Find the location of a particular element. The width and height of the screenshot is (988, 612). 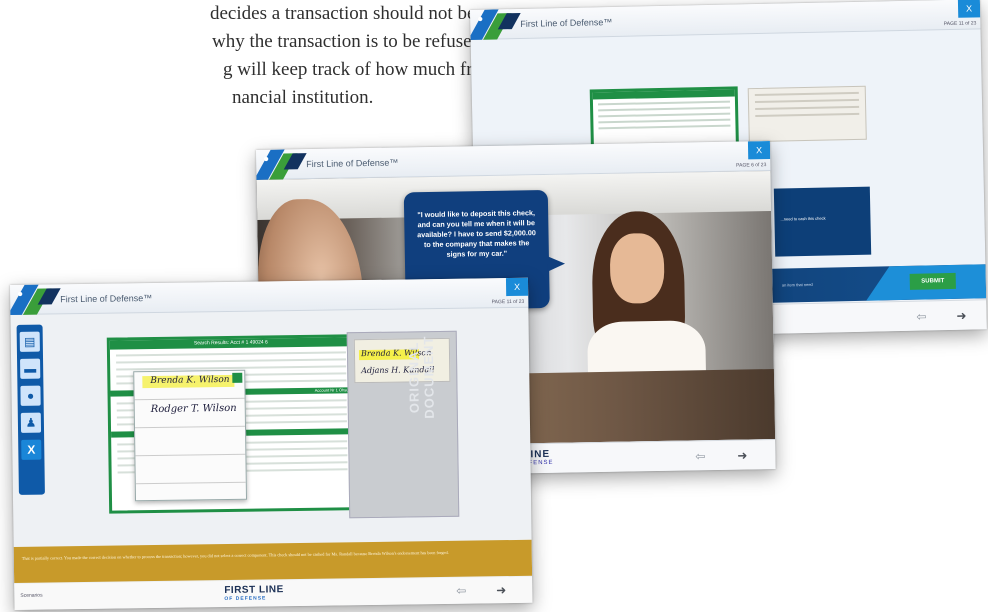

submit-button: SUBMIT is located at coordinates (932, 281).